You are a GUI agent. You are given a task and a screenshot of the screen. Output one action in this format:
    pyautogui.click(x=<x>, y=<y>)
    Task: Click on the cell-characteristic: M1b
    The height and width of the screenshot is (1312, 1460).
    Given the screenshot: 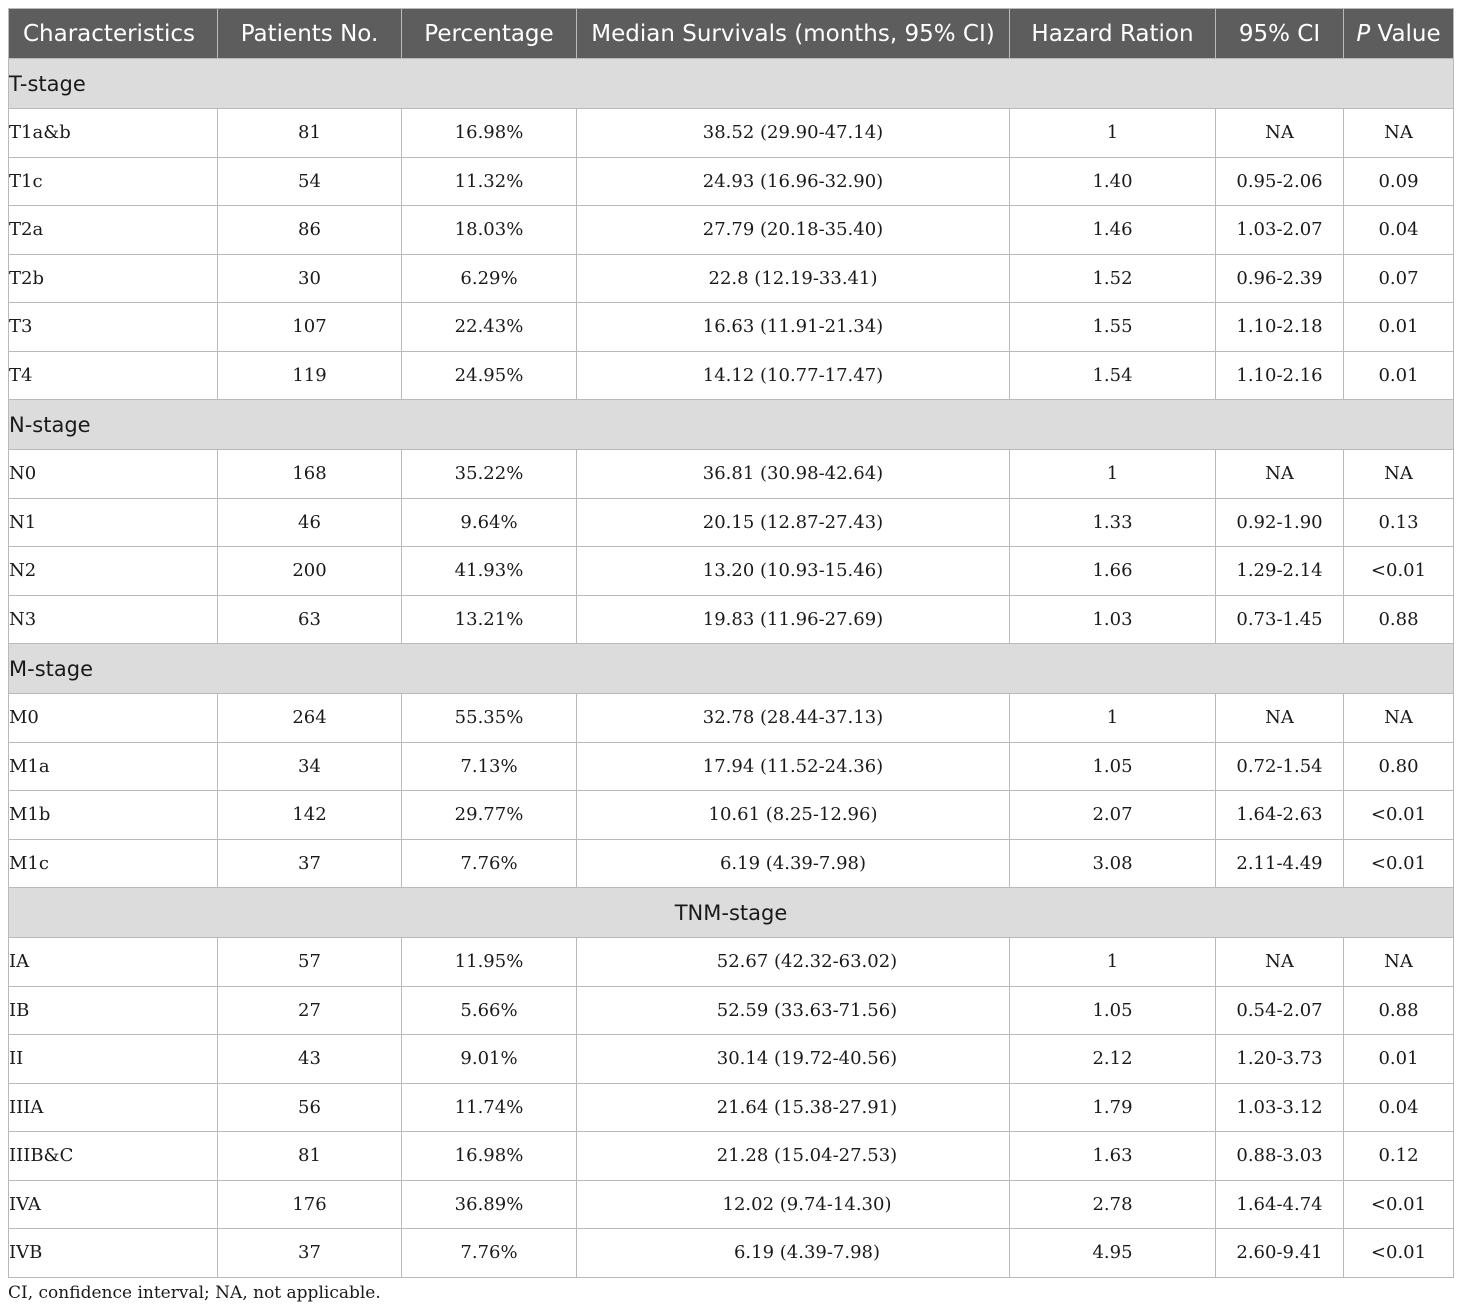 What is the action you would take?
    pyautogui.click(x=113, y=815)
    